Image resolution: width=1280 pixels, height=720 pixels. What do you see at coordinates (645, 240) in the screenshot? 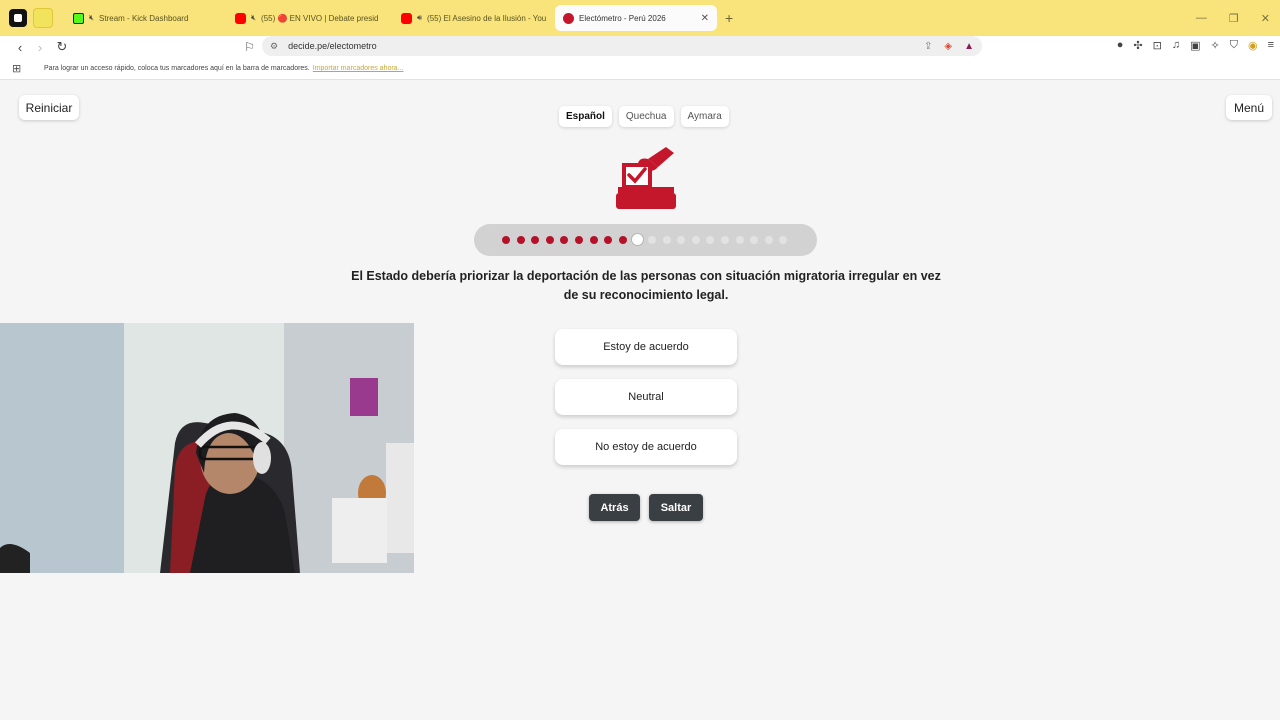
I see `question-progress-bar` at bounding box center [645, 240].